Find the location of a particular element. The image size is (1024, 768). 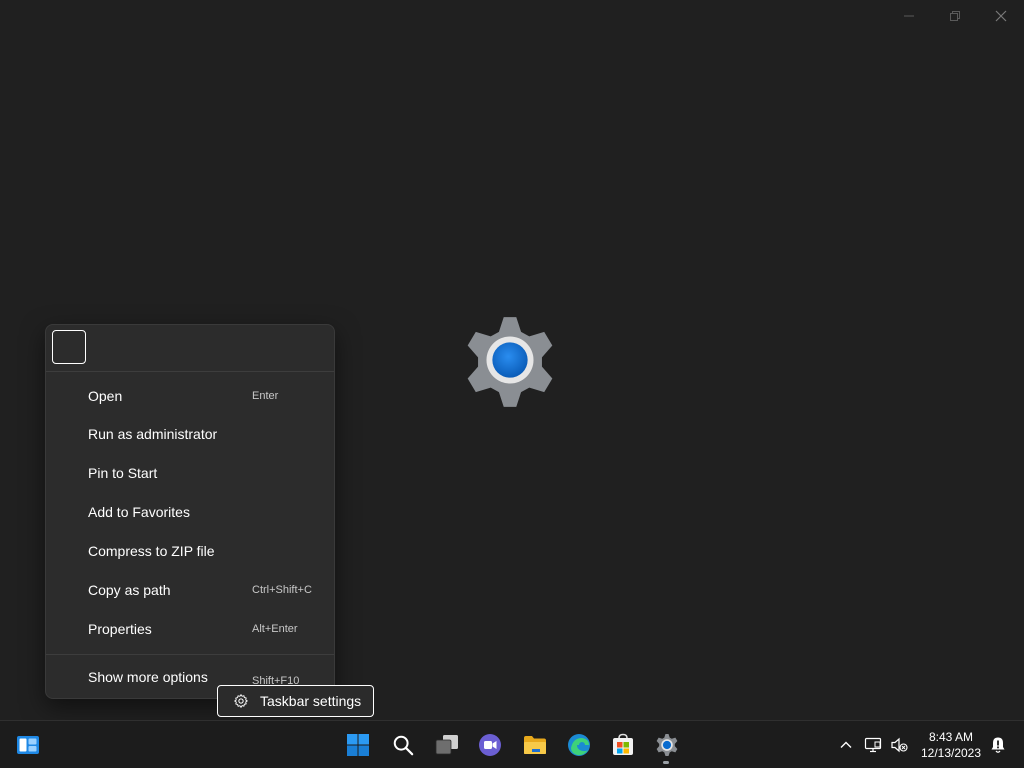

taskbar: 8:43 AM 12/13/2023 is located at coordinates (512, 744).